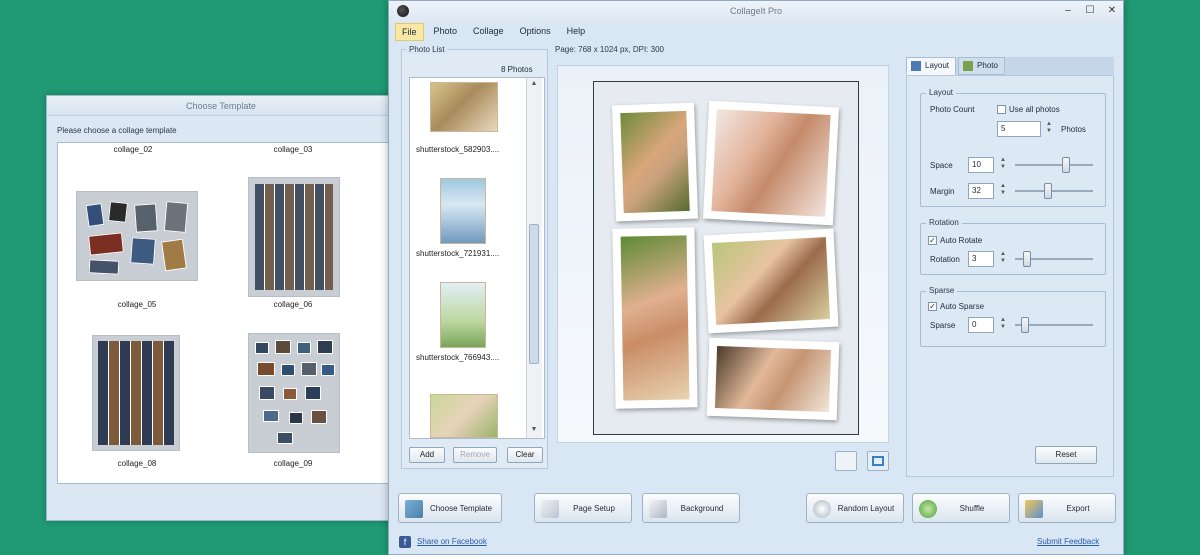 The height and width of the screenshot is (555, 1200). I want to click on fullscreen-icon, so click(878, 461).